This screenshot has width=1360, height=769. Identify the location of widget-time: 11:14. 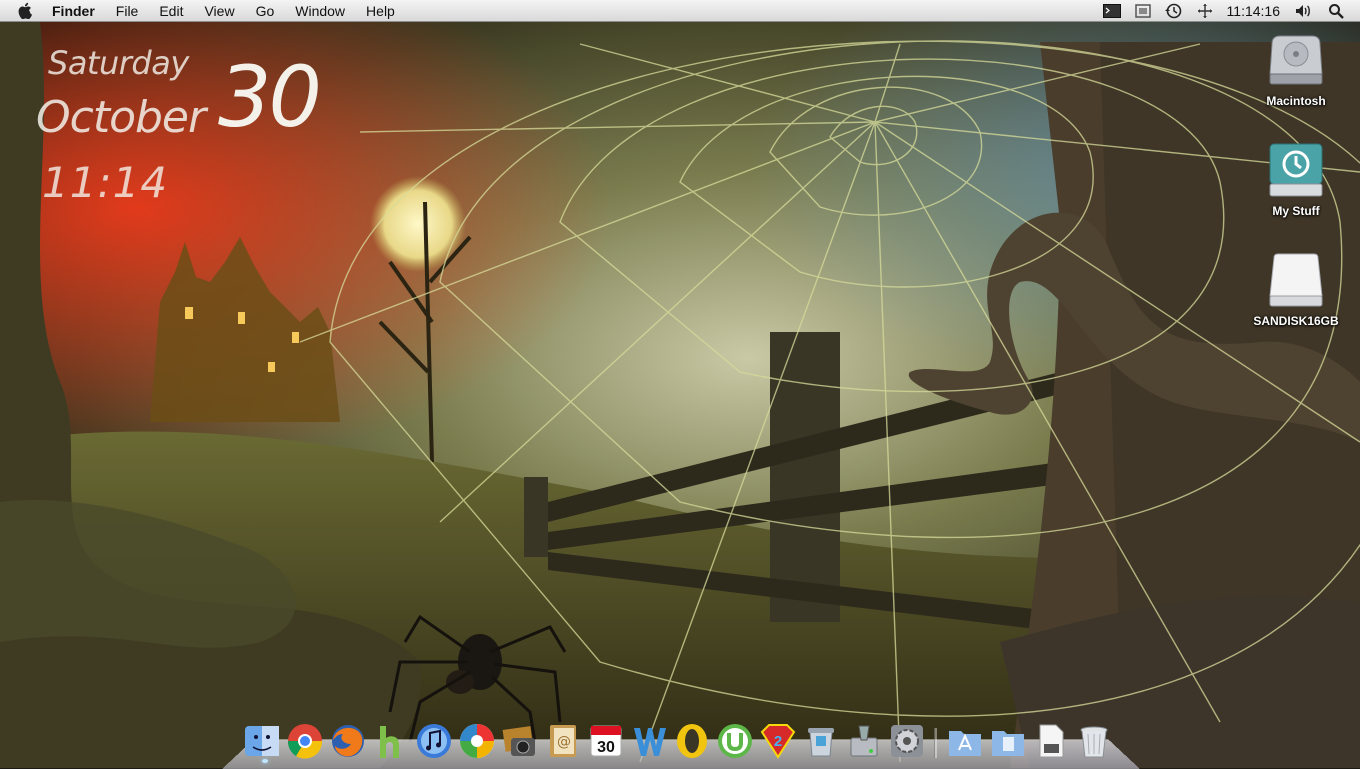
(105, 182).